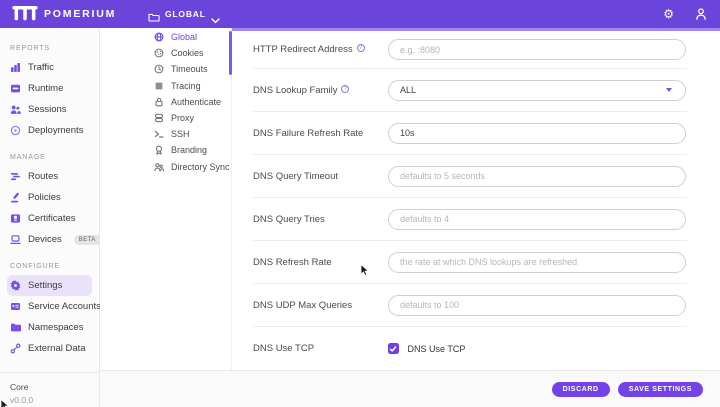 Image resolution: width=720 pixels, height=407 pixels. I want to click on beta-badge: BETA, so click(87, 239).